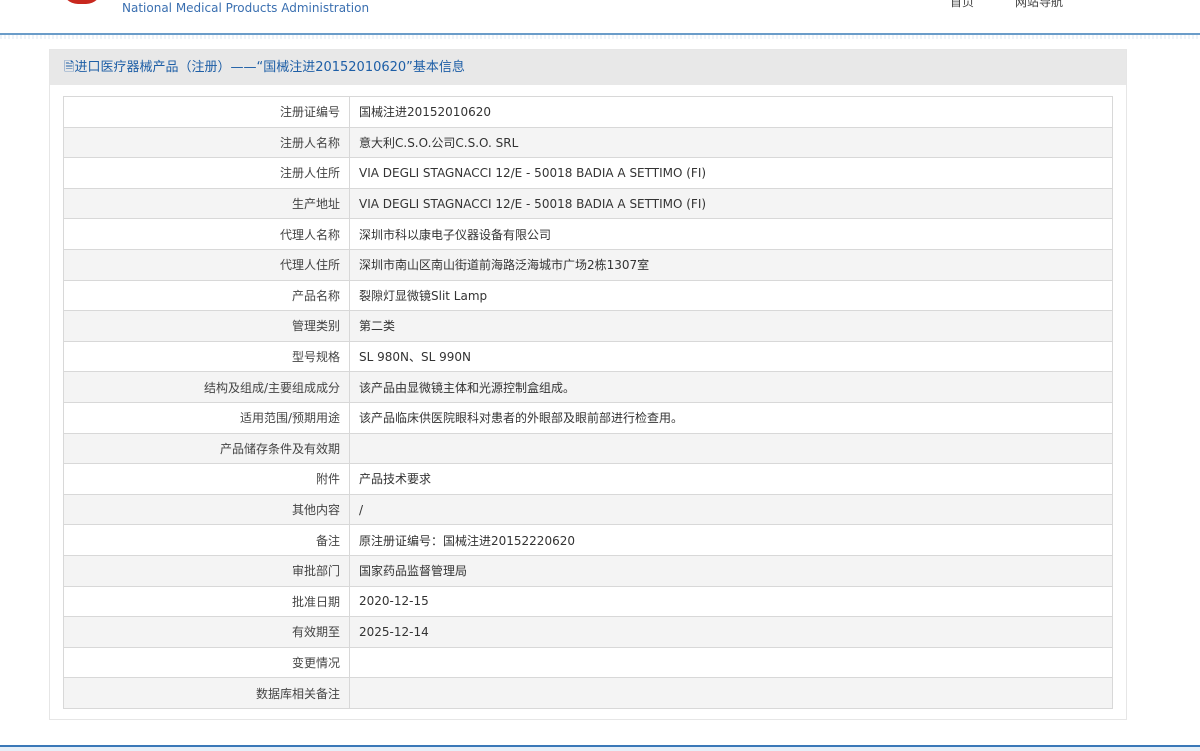  What do you see at coordinates (206, 264) in the screenshot?
I see `field-label: 代理人住所` at bounding box center [206, 264].